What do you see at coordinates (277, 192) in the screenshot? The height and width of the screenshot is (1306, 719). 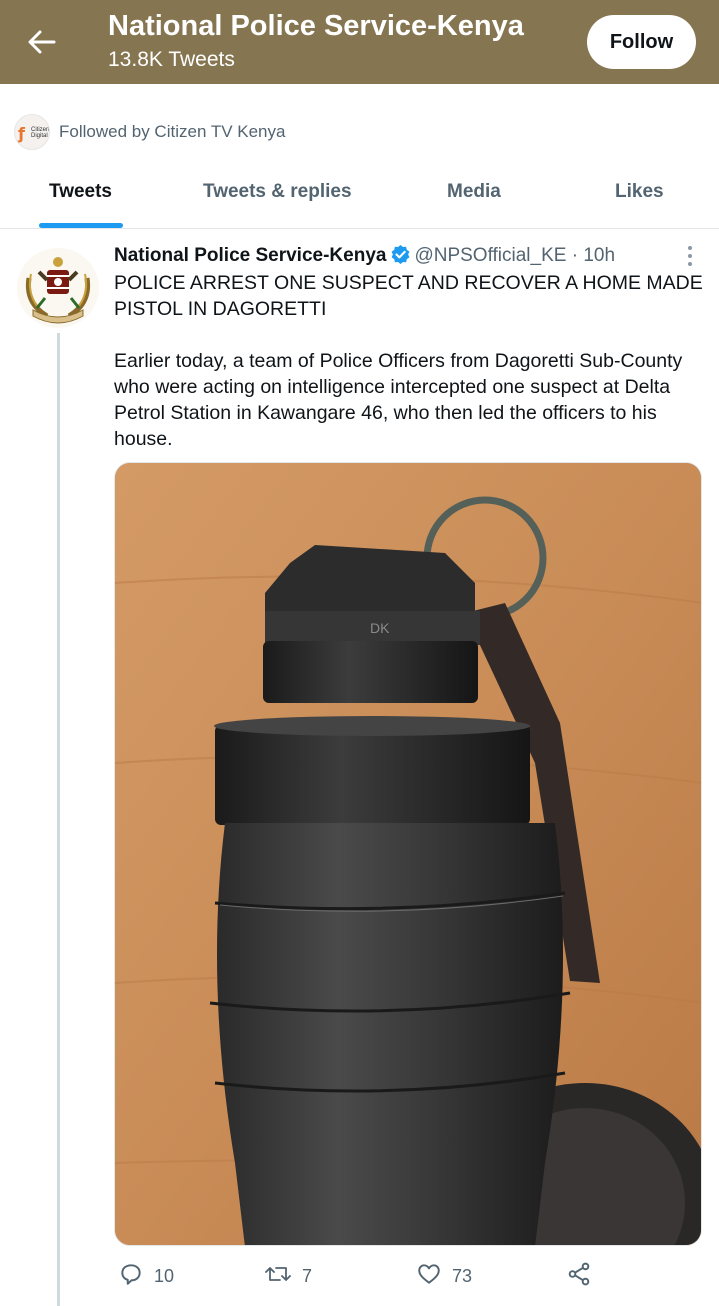 I see `tab-tweets-and-replies: Tweets & replies` at bounding box center [277, 192].